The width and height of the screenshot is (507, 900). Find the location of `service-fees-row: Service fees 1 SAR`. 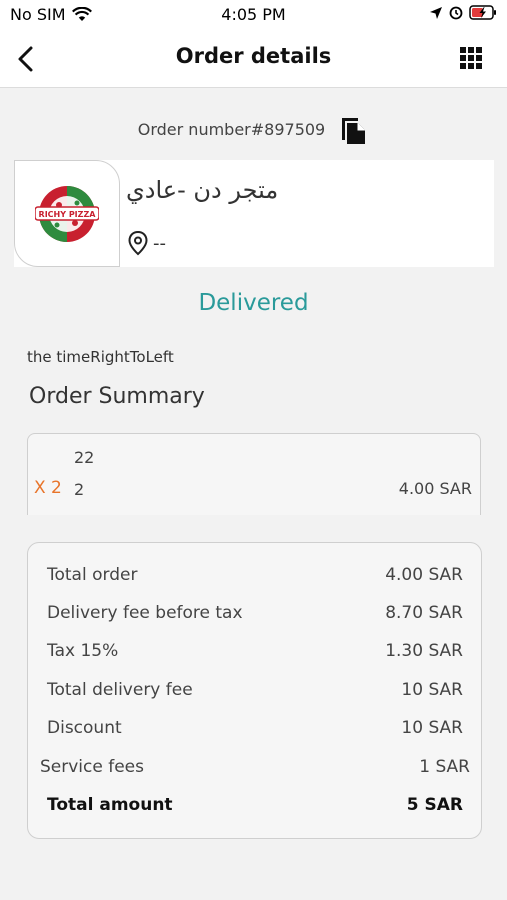

service-fees-row: Service fees 1 SAR is located at coordinates (255, 769).